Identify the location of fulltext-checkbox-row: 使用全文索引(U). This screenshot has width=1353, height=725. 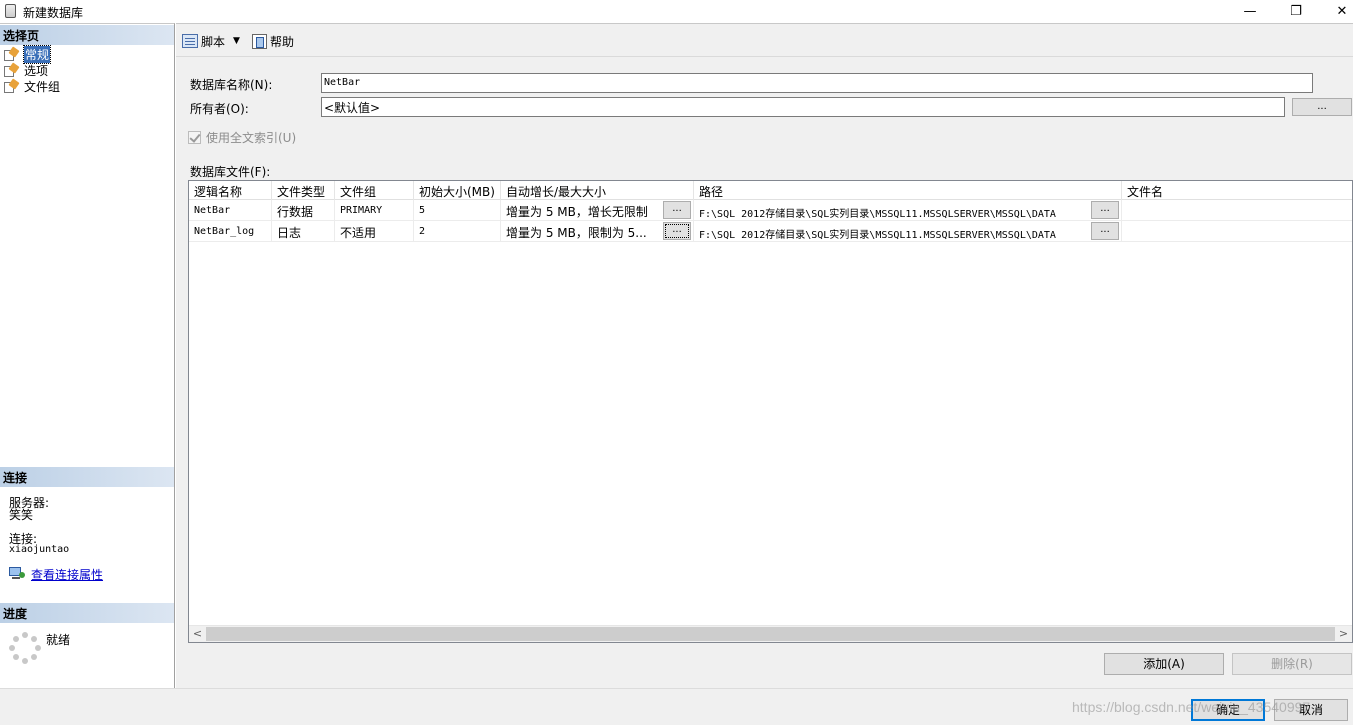
(242, 137).